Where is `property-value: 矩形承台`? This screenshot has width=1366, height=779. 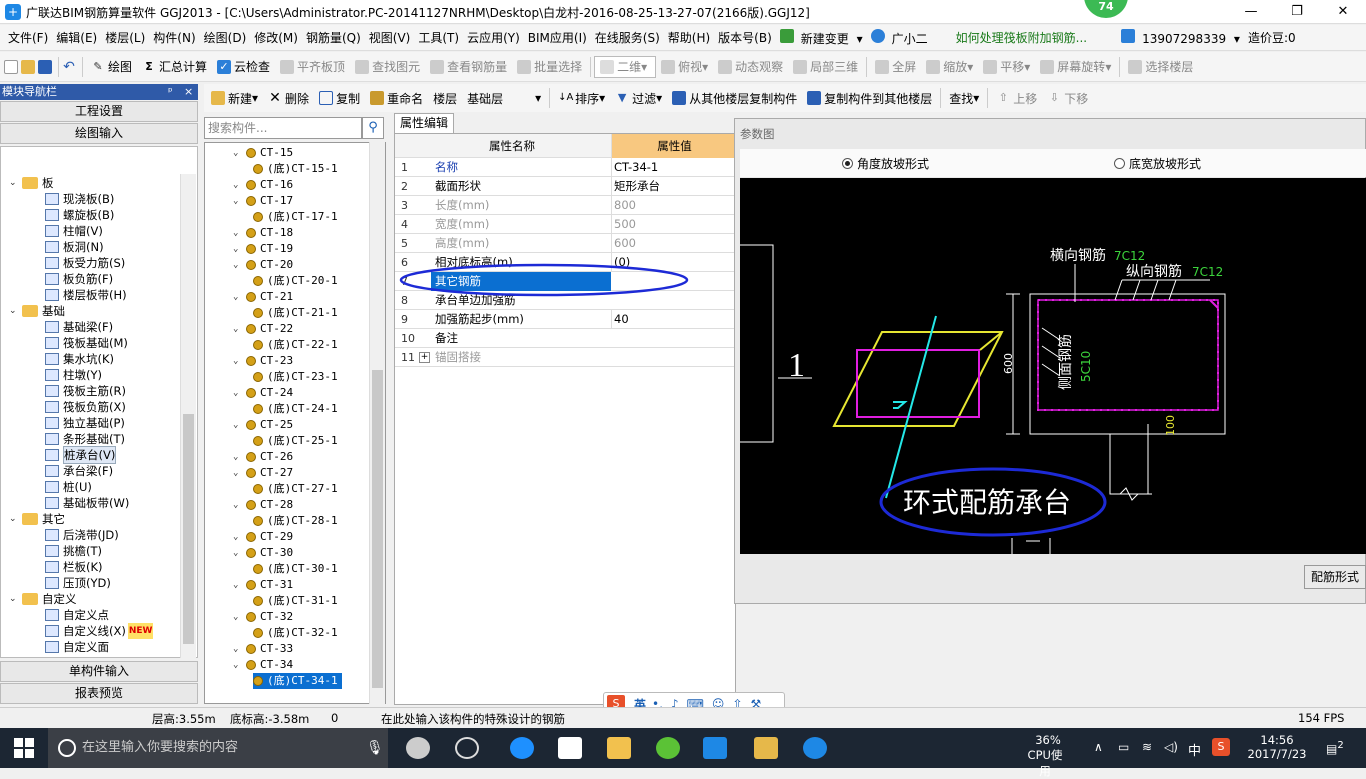
property-value: 矩形承台 is located at coordinates (673, 186).